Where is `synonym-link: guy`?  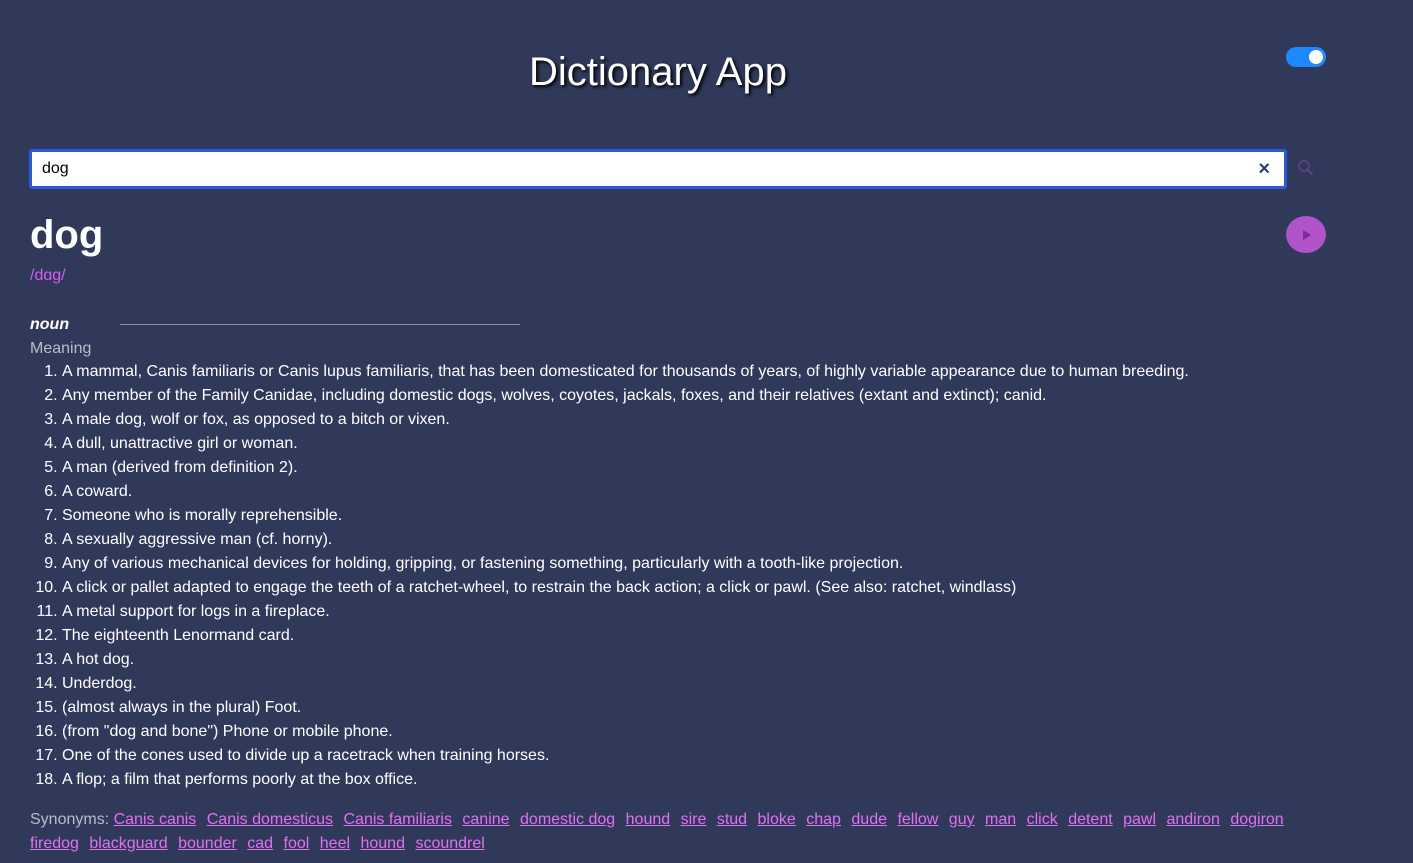 synonym-link: guy is located at coordinates (962, 819).